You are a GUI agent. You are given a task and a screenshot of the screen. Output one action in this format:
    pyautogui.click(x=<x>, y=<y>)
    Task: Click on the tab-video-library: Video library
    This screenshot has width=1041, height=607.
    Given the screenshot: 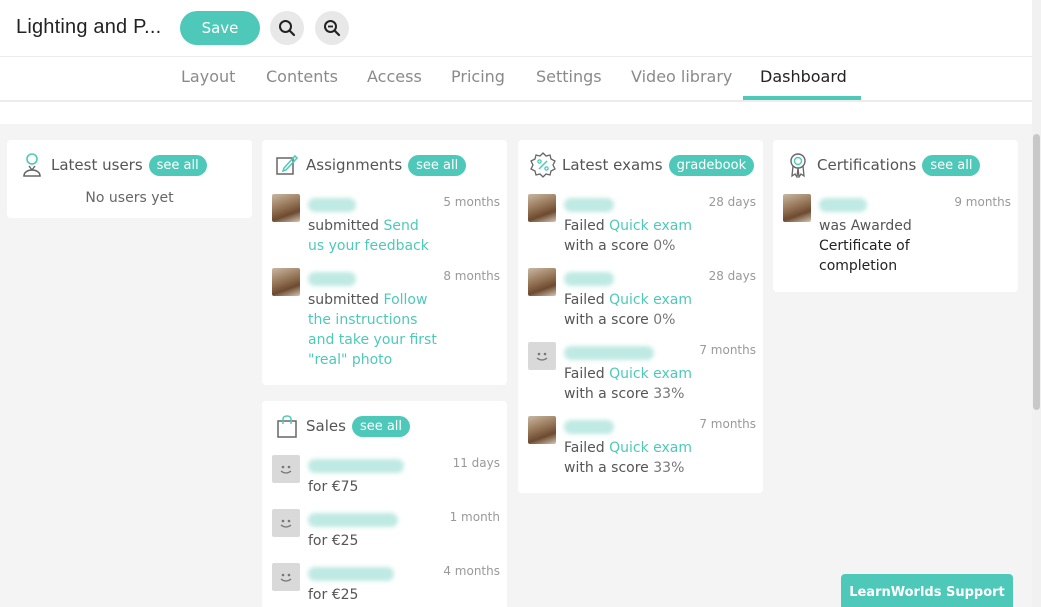 What is the action you would take?
    pyautogui.click(x=681, y=76)
    